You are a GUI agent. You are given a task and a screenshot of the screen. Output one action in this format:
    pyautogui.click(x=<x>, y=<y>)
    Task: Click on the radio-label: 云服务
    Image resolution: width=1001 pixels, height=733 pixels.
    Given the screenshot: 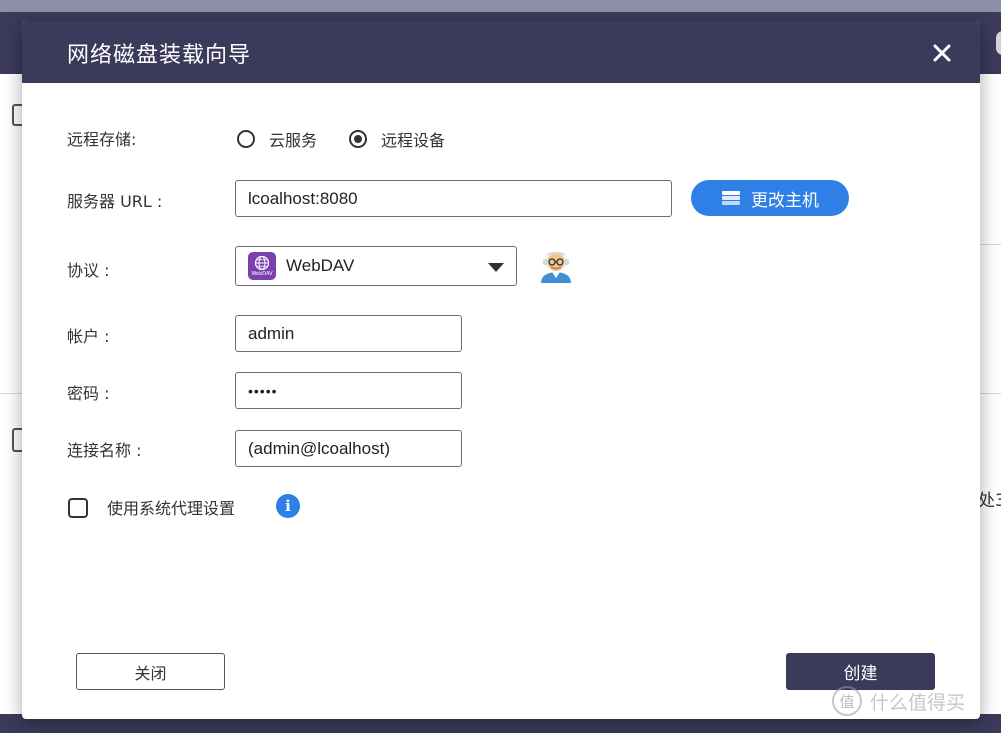 What is the action you would take?
    pyautogui.click(x=293, y=140)
    